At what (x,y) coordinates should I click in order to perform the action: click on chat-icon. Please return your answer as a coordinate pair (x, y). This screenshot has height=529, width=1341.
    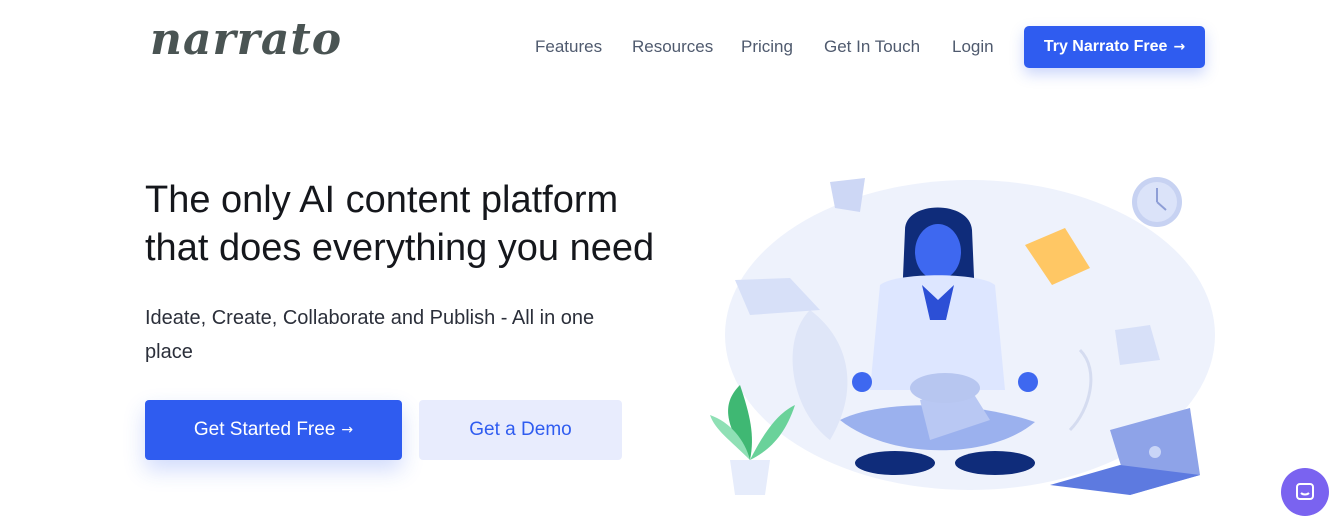
    Looking at the image, I should click on (1305, 491).